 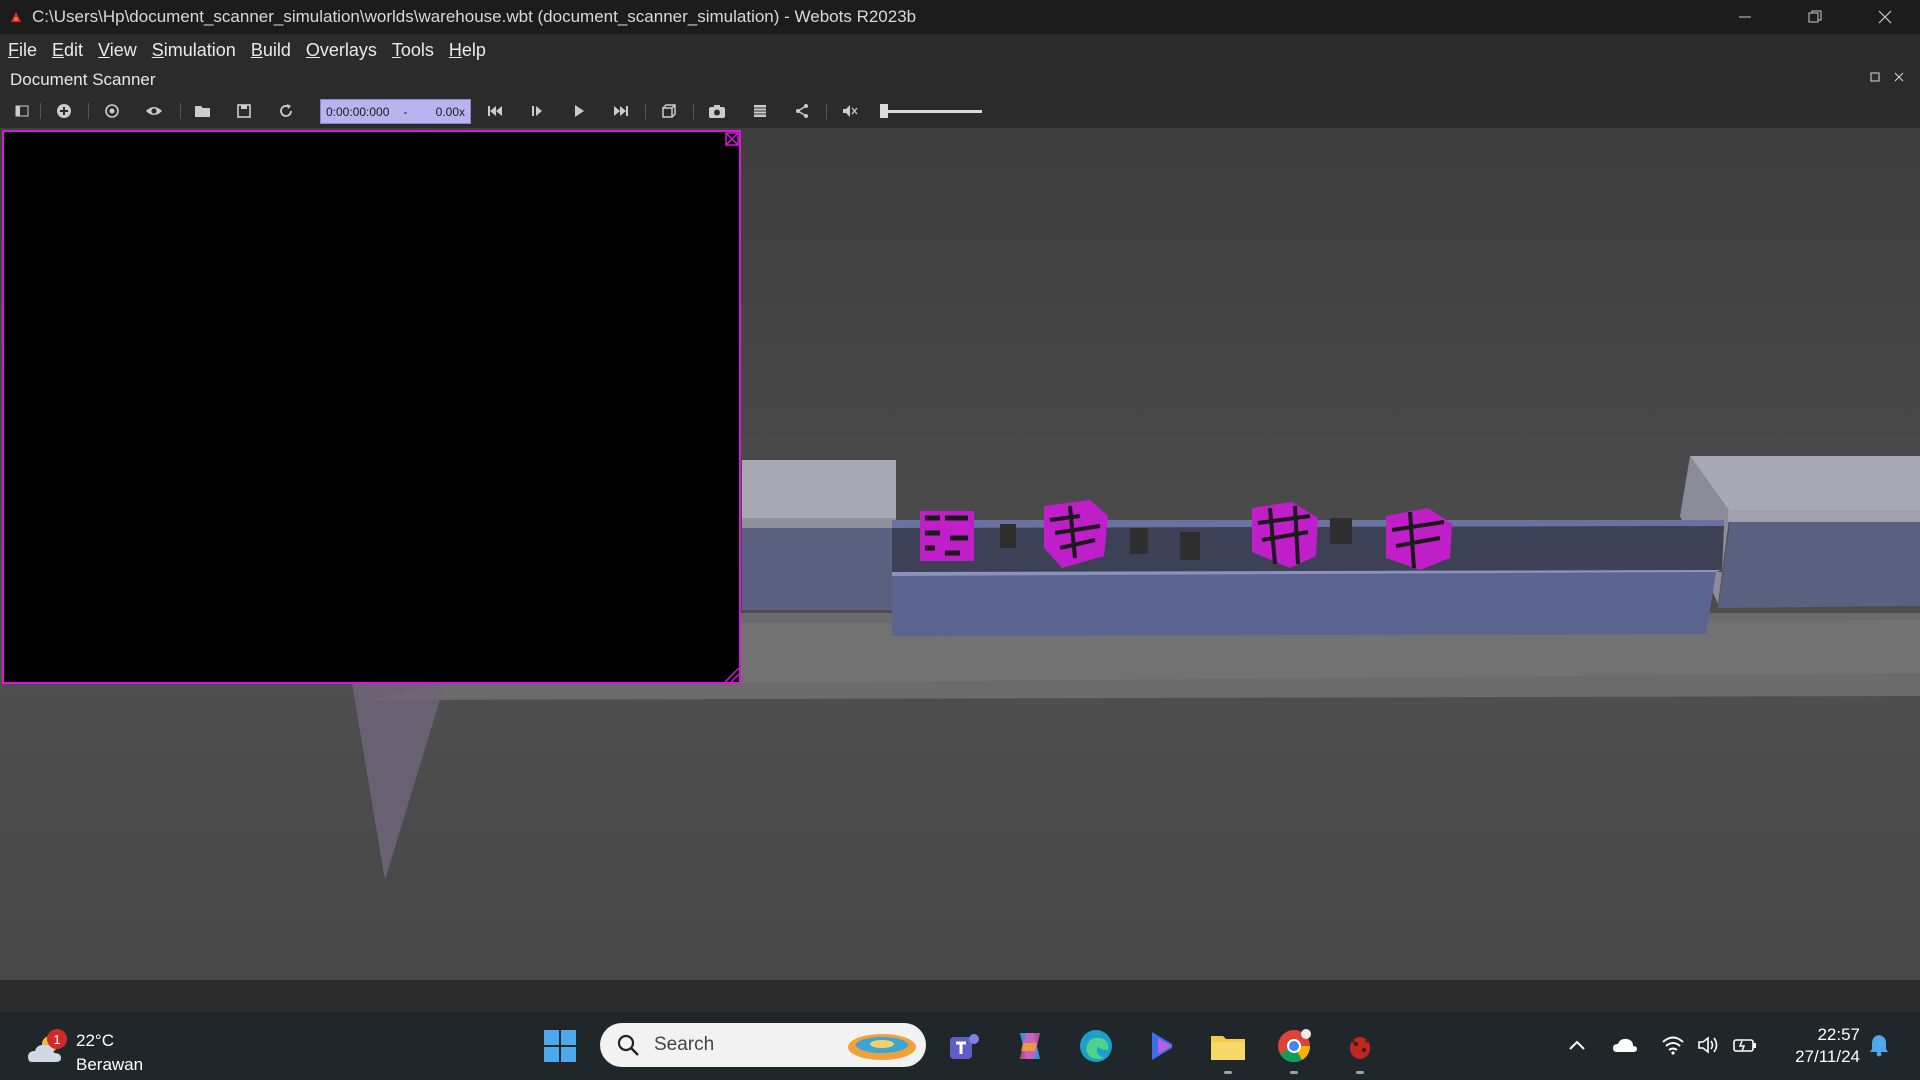 What do you see at coordinates (1838, 1034) in the screenshot?
I see `clock-time: 22:57` at bounding box center [1838, 1034].